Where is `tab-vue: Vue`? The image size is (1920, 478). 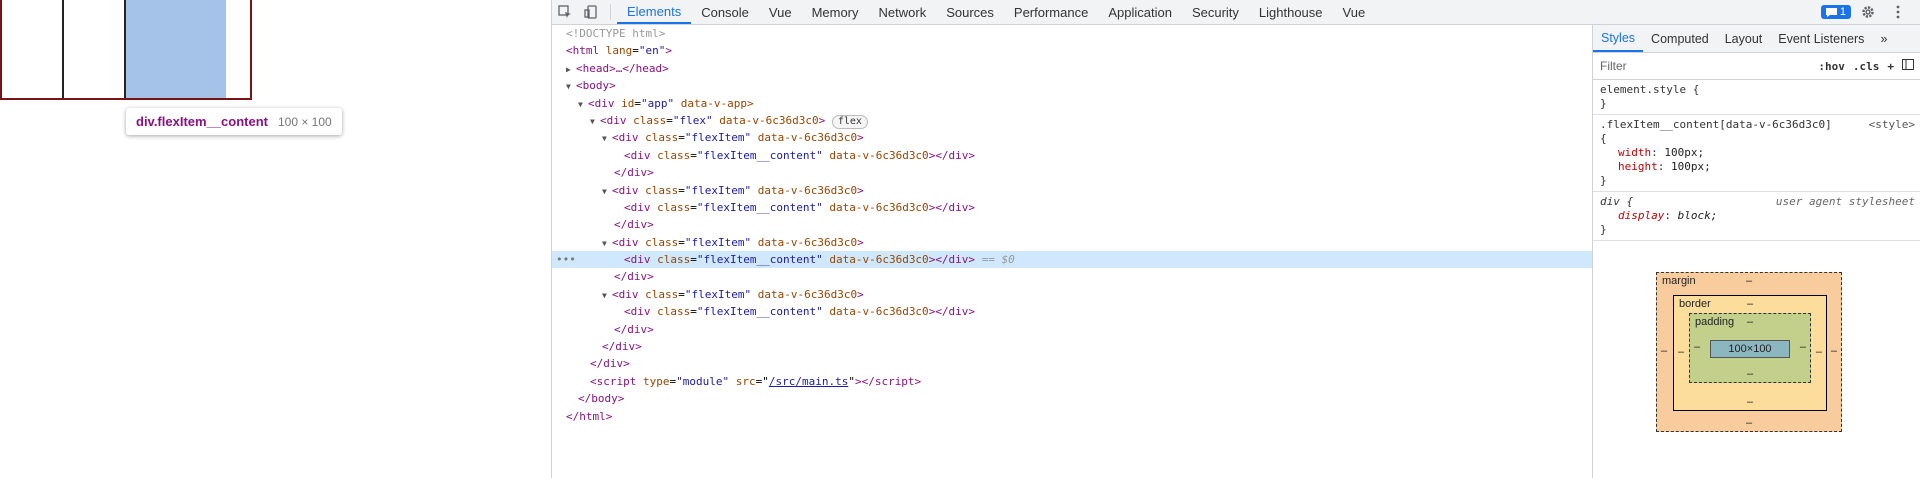
tab-vue: Vue is located at coordinates (780, 12).